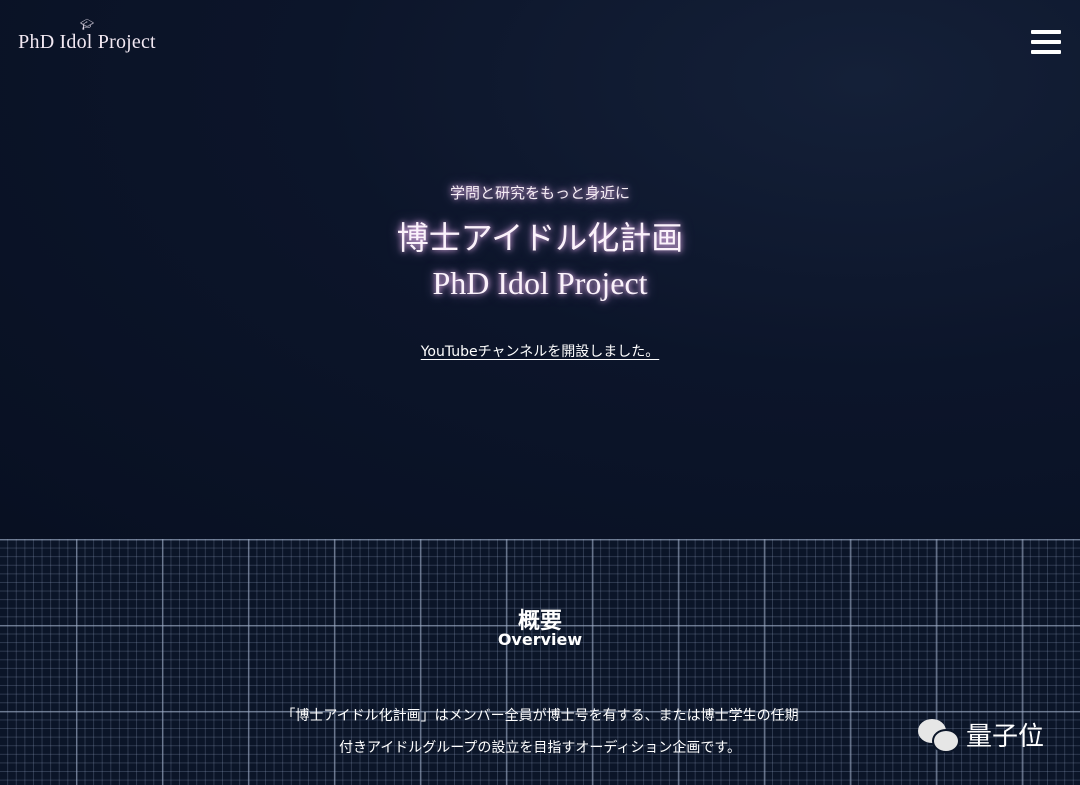  I want to click on site-logo: 🎓︎ PhD Idol Project, so click(87, 36).